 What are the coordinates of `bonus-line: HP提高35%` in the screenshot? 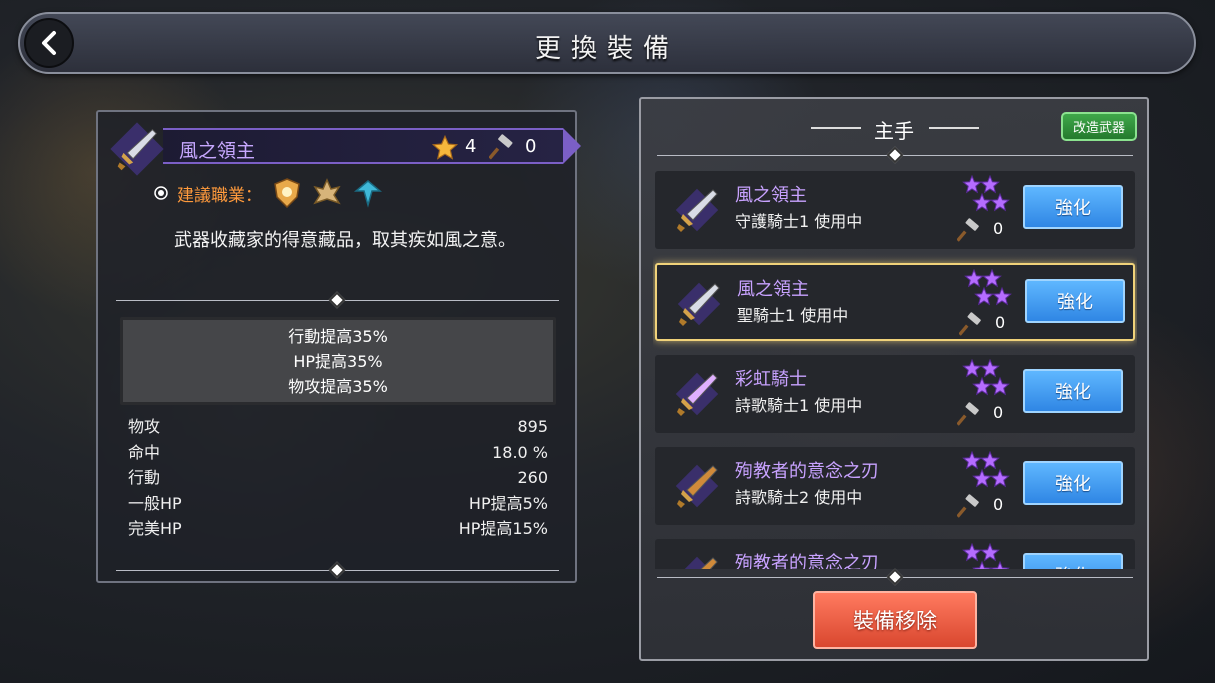 It's located at (338, 361).